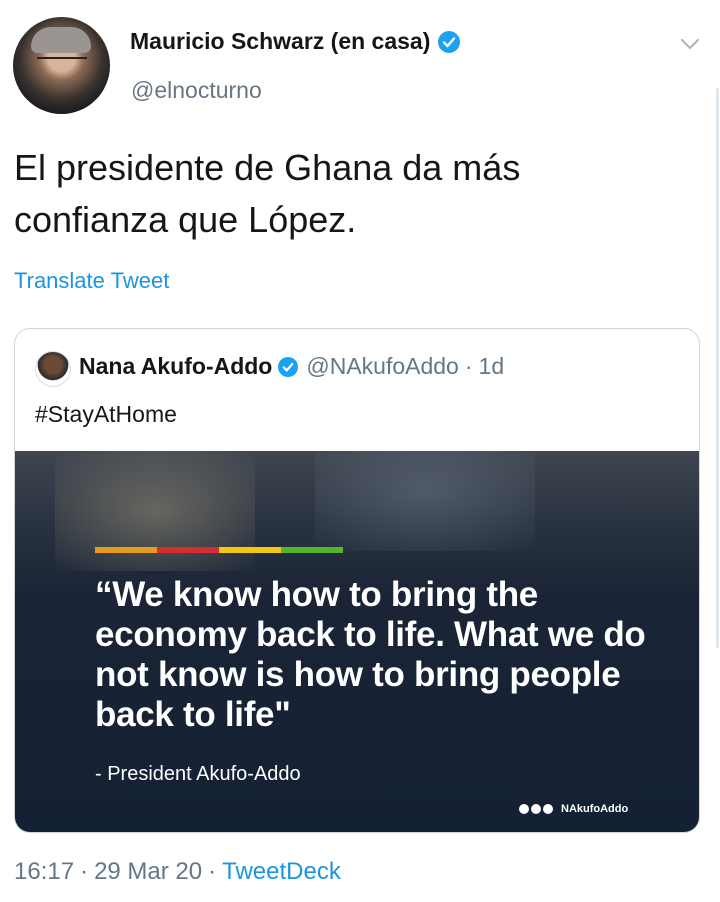 The height and width of the screenshot is (902, 720). Describe the element at coordinates (61, 40) in the screenshot. I see `avatar-hair` at that location.